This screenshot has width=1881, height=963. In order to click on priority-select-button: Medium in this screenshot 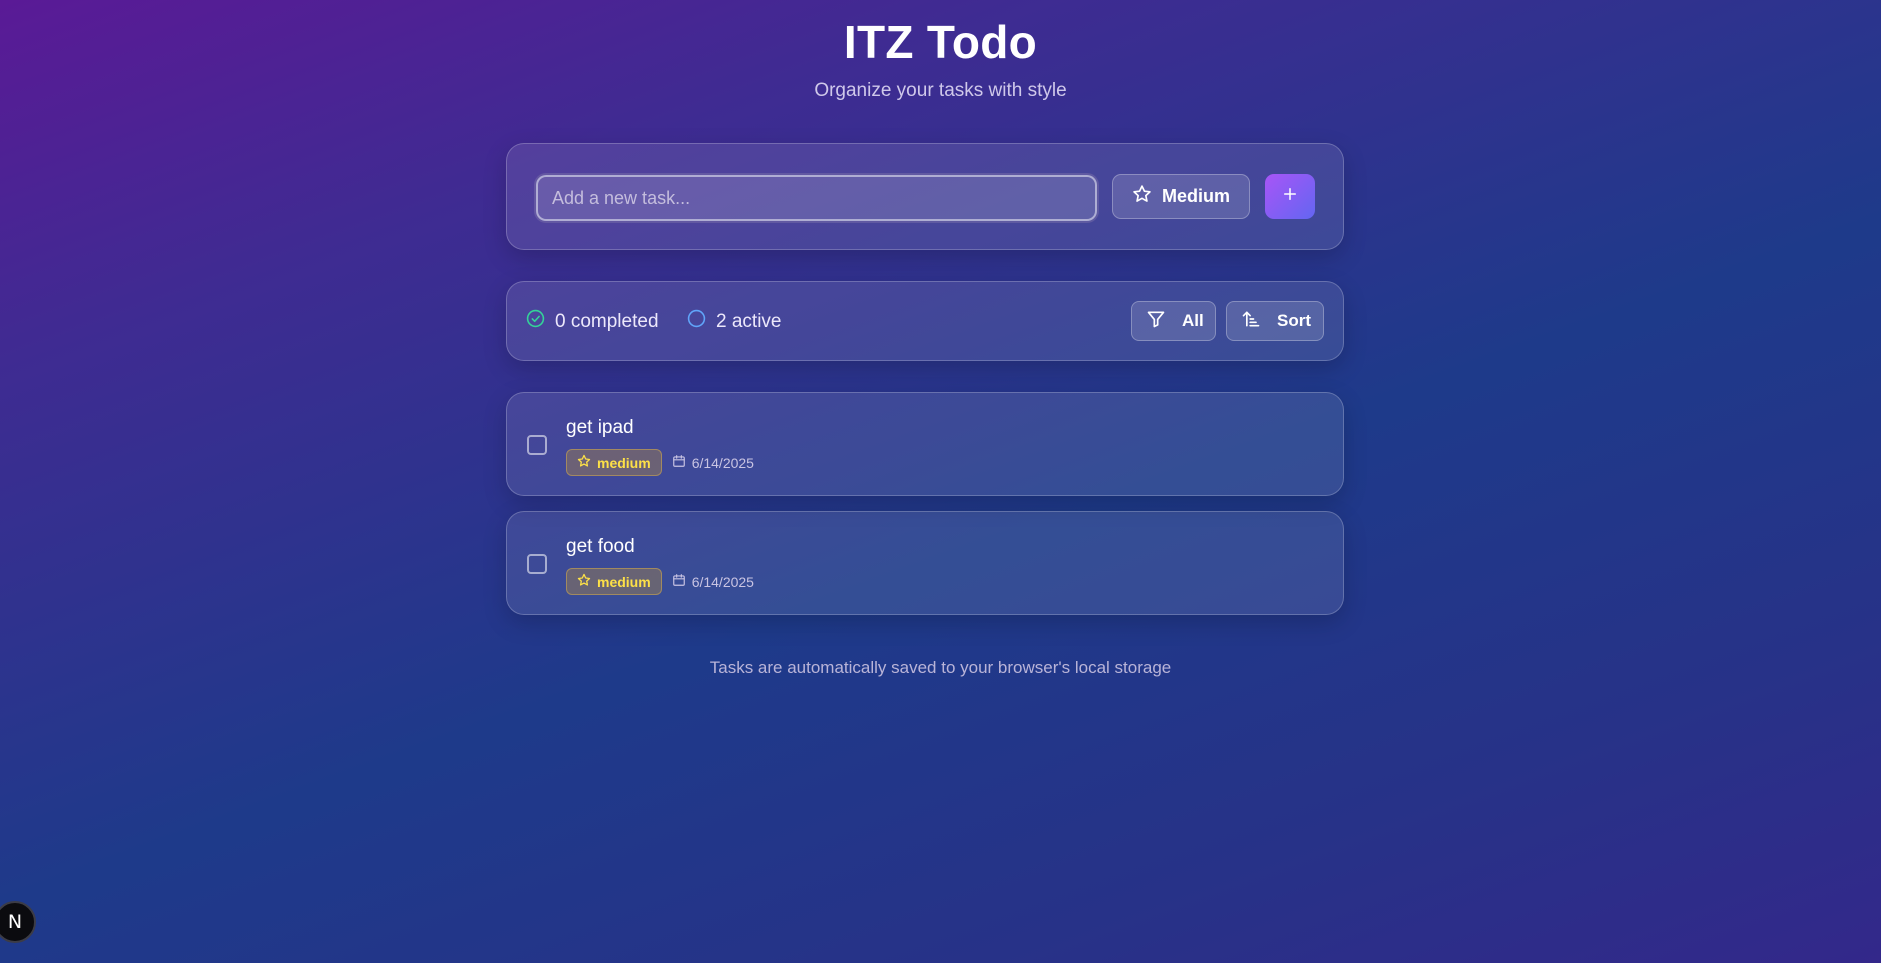, I will do `click(1181, 196)`.